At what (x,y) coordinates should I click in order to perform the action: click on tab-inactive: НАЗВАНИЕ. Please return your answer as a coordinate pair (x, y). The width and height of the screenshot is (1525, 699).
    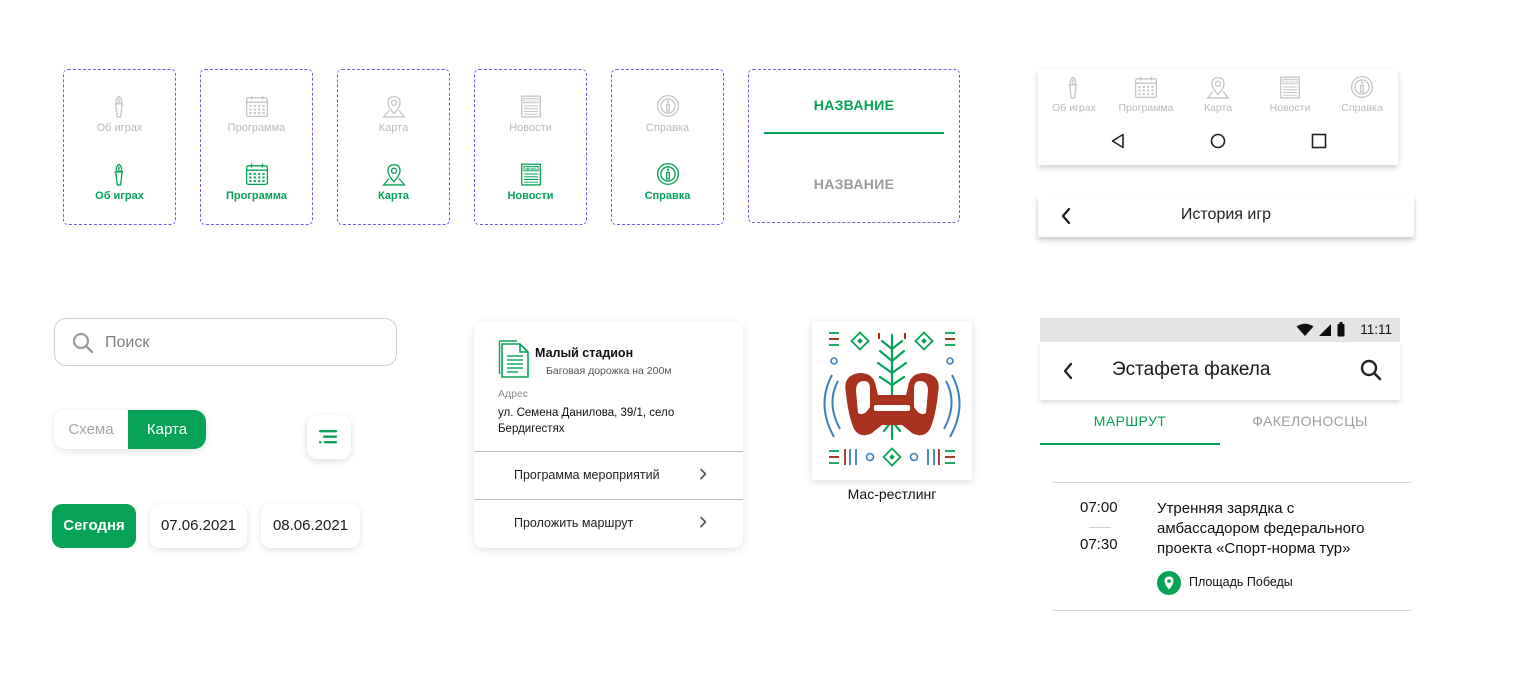
    Looking at the image, I should click on (854, 184).